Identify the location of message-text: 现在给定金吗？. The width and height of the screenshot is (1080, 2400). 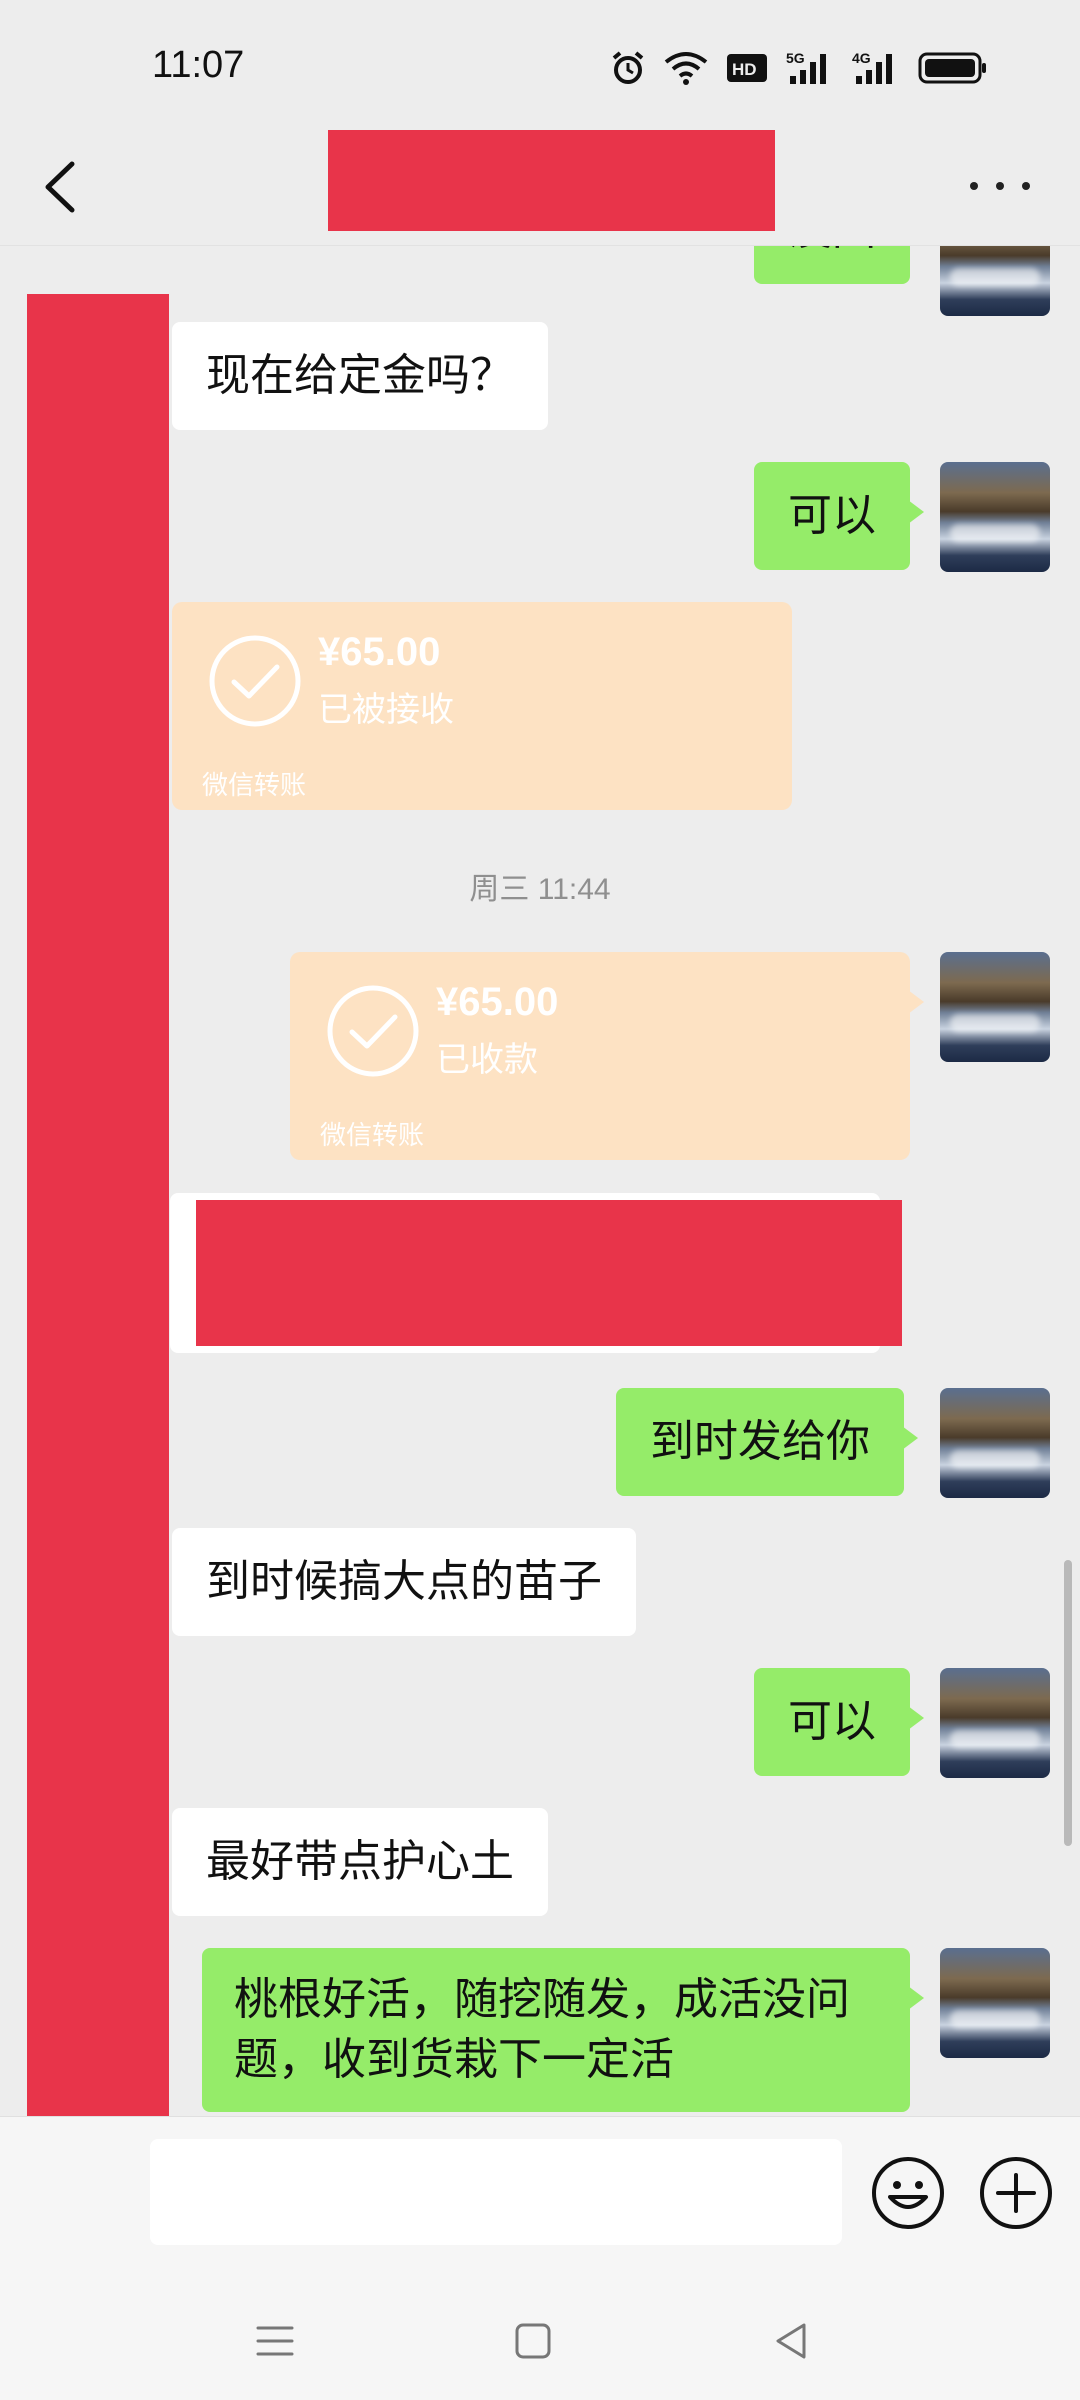
(360, 375).